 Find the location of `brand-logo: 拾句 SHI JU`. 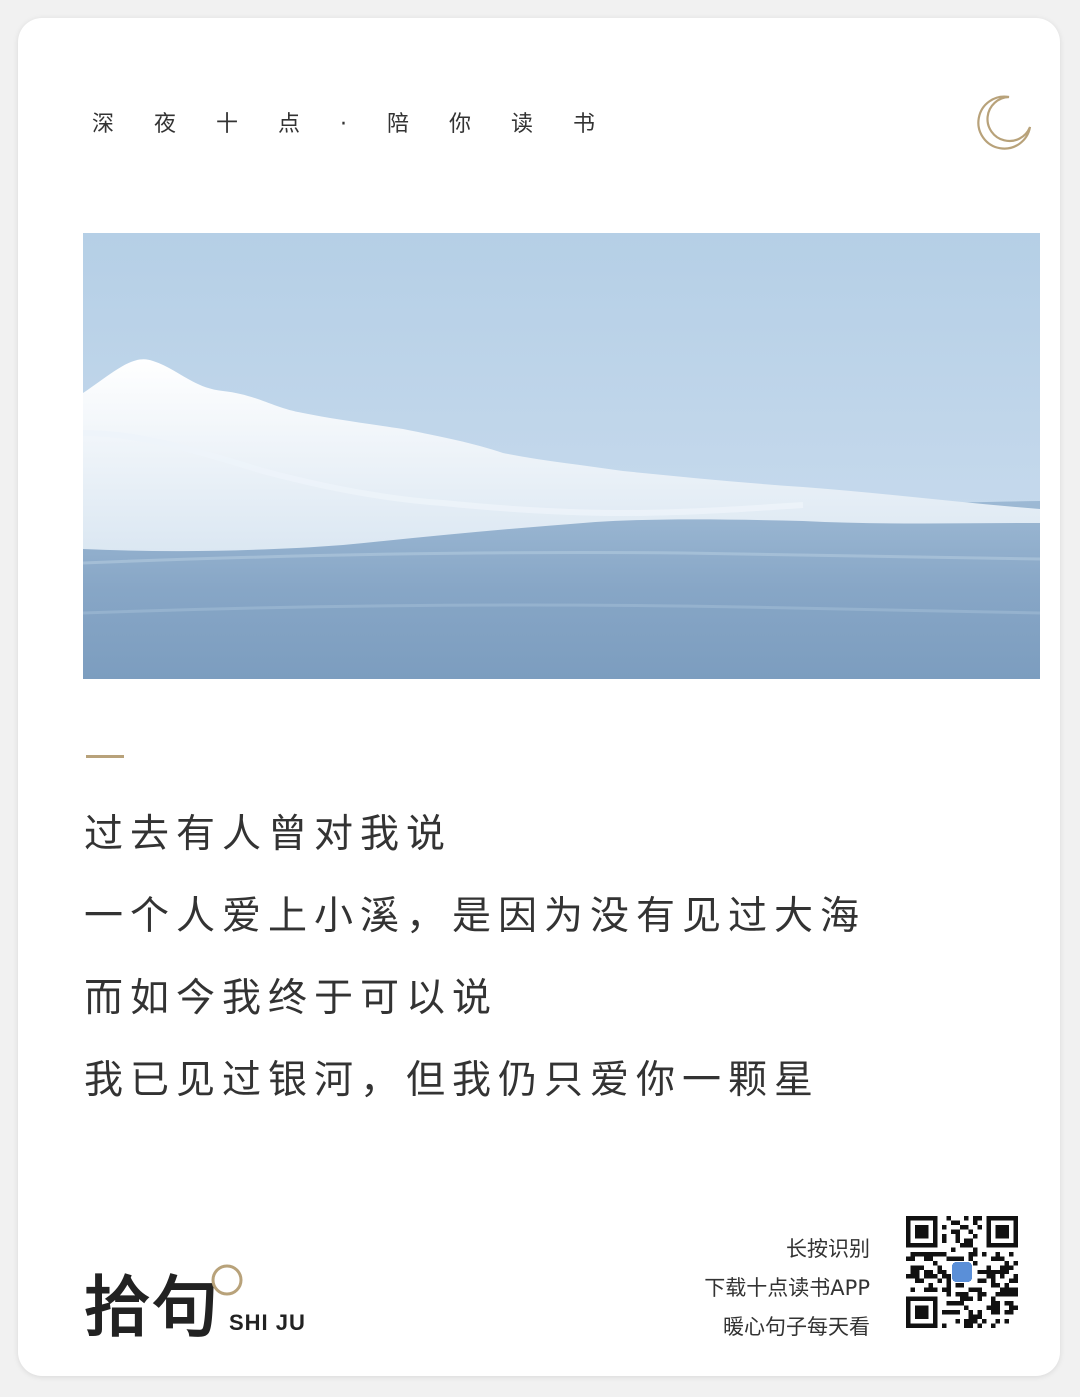

brand-logo: 拾句 SHI JU is located at coordinates (194, 1306).